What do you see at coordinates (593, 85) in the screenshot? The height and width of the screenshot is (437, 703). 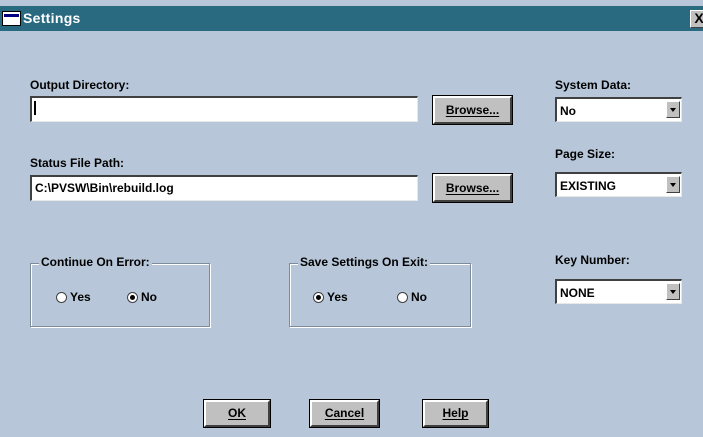 I see `system-data-label: System Data:` at bounding box center [593, 85].